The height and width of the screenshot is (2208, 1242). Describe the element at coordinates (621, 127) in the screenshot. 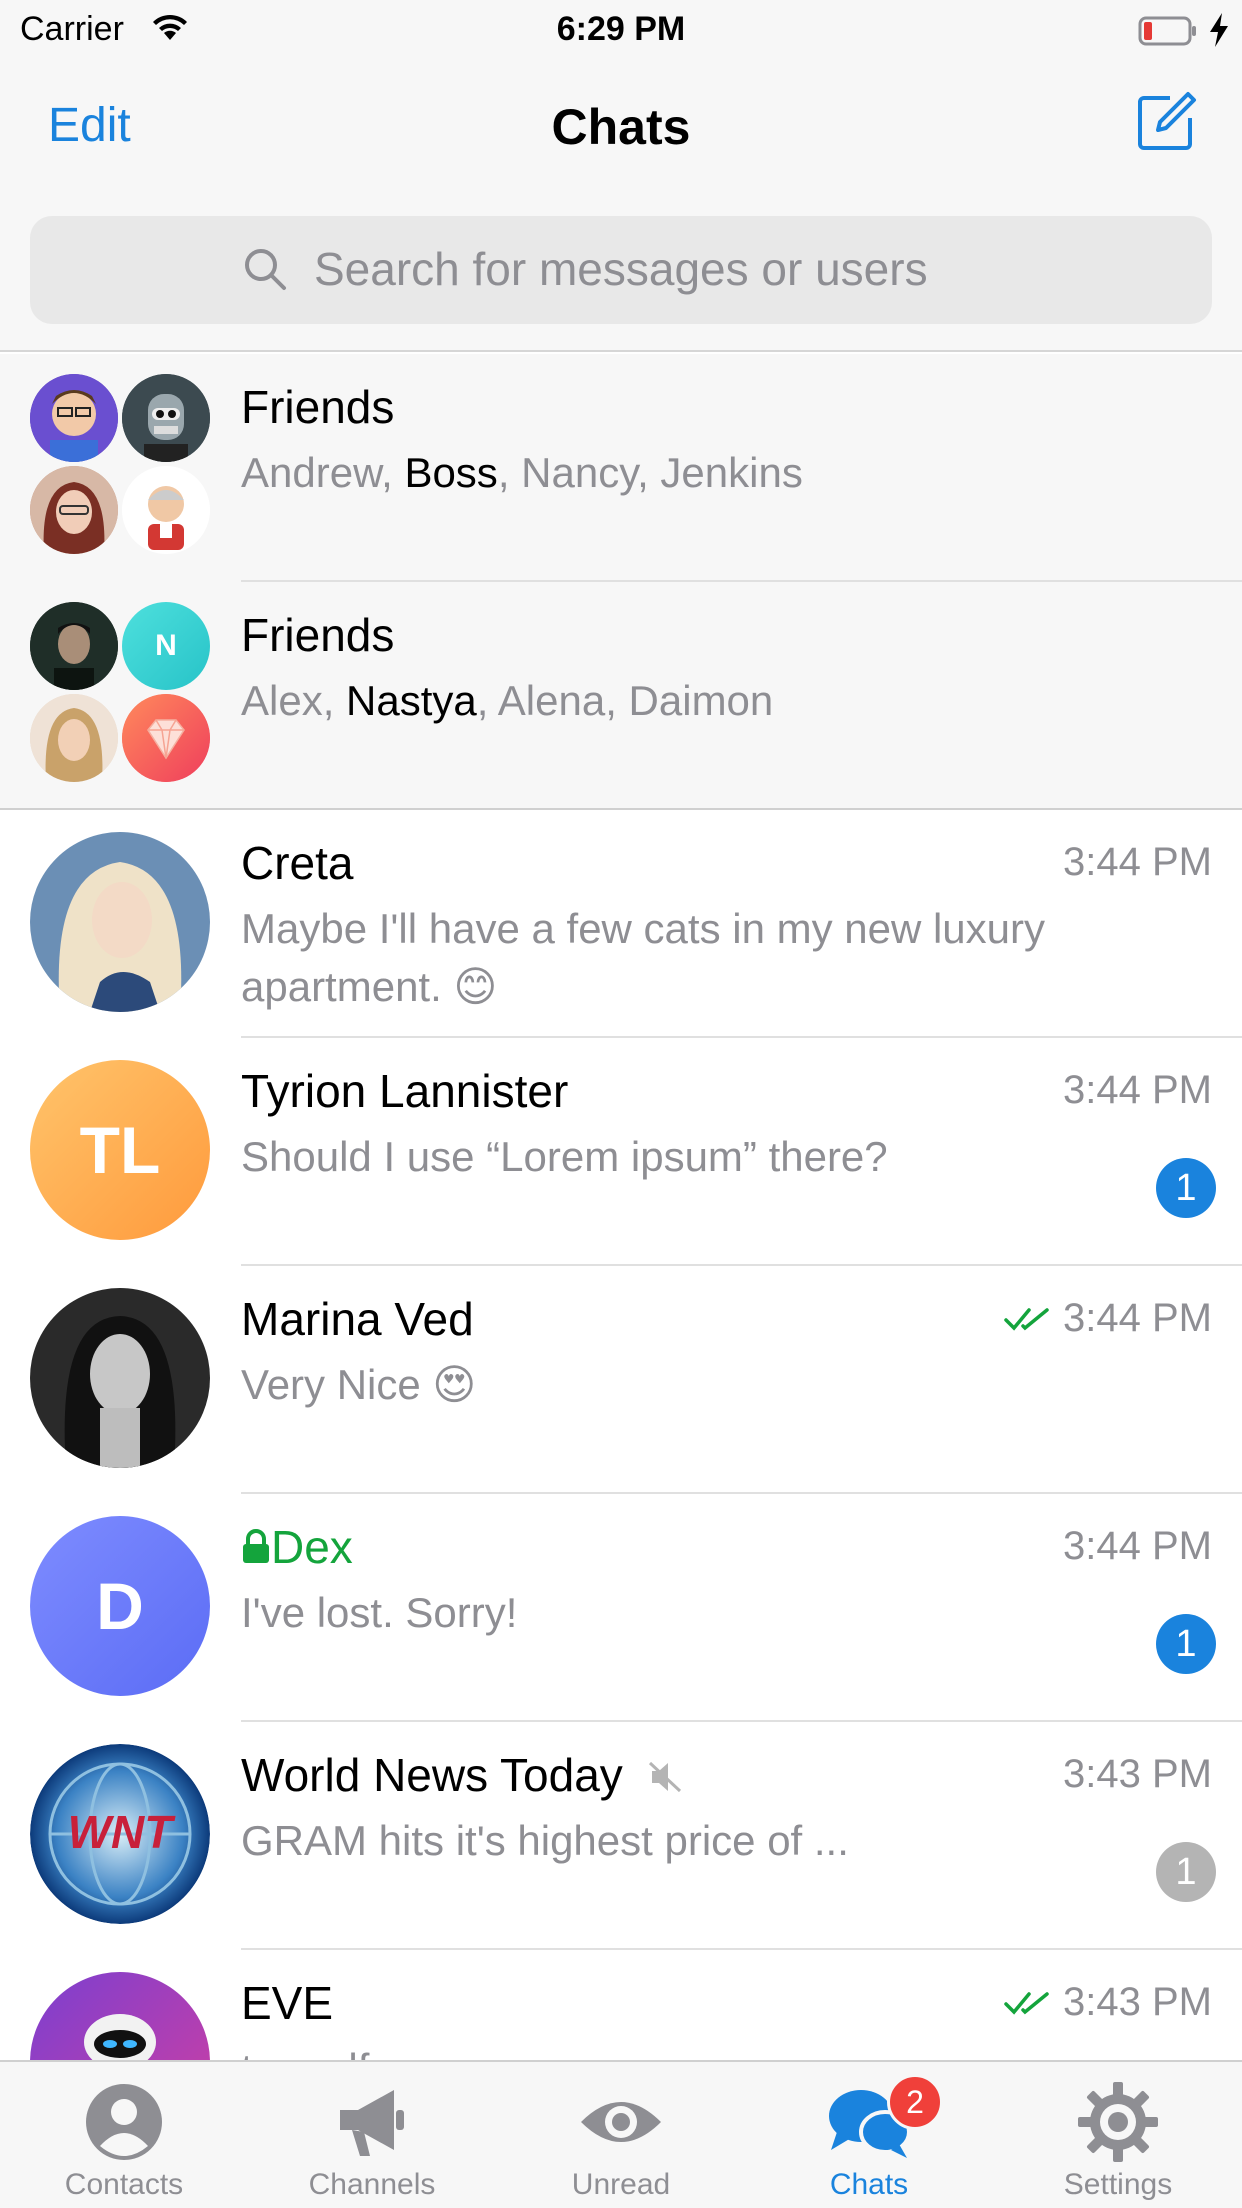

I see `page-title: Chats` at that location.